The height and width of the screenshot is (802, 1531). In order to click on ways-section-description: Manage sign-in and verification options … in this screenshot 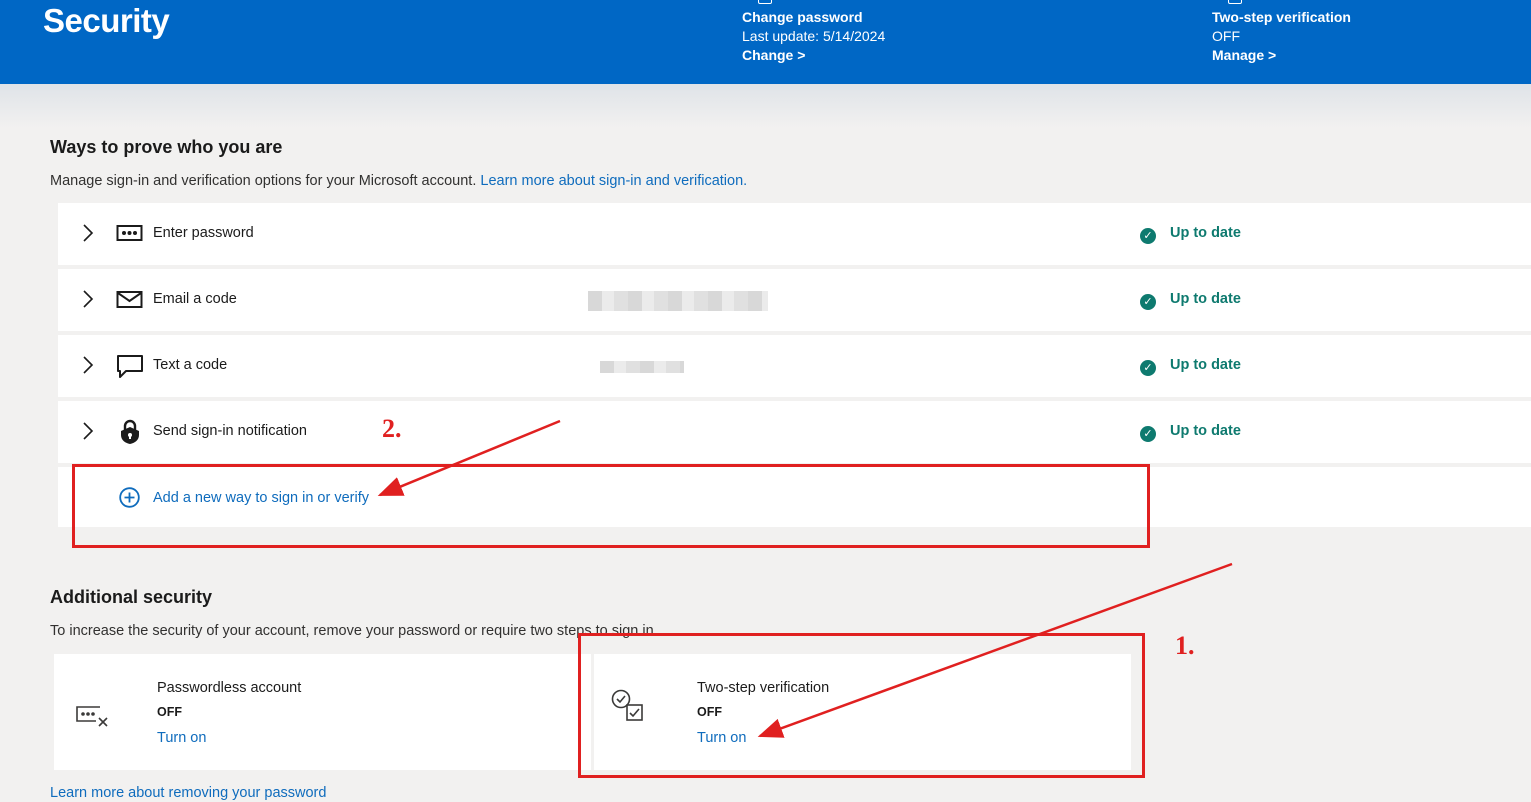, I will do `click(398, 181)`.